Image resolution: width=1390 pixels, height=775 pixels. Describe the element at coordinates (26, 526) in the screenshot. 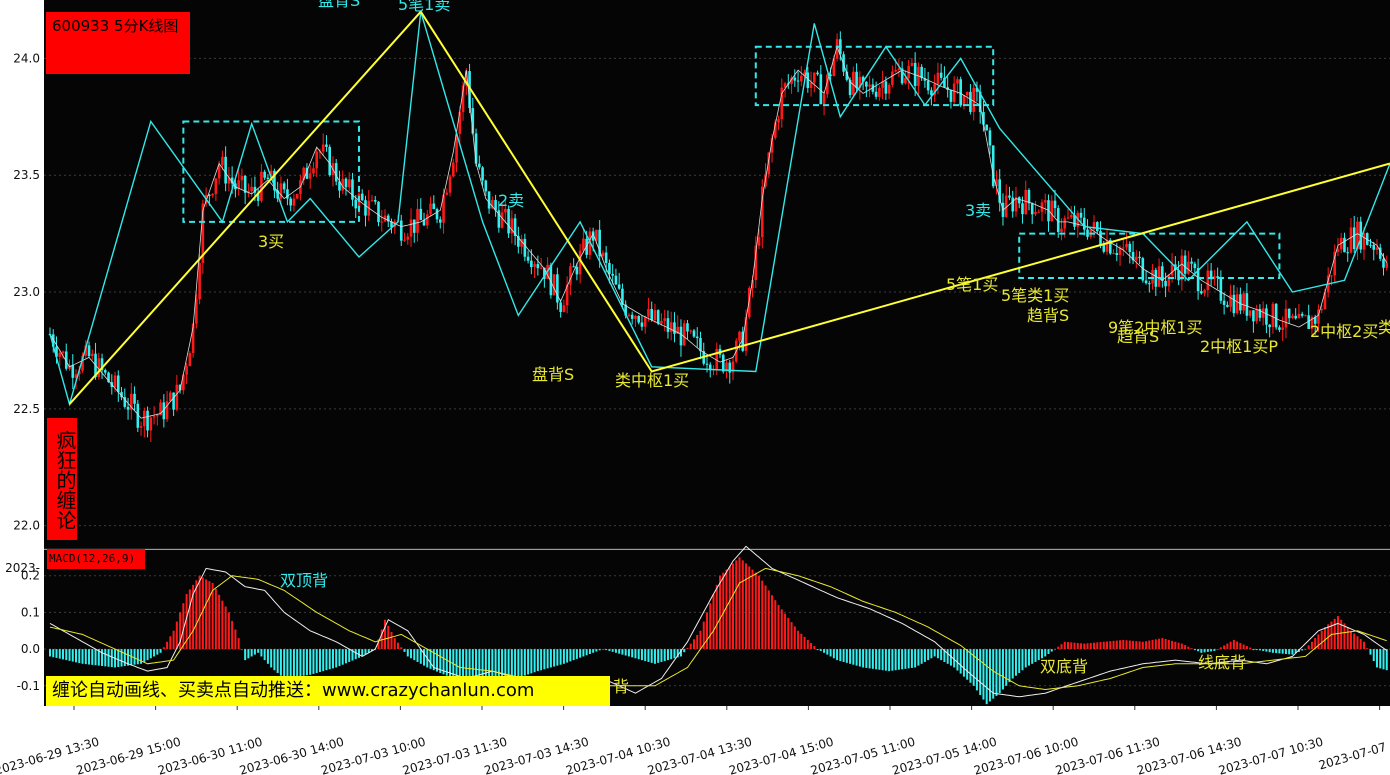

I see `price-tick-label: 22.0` at that location.